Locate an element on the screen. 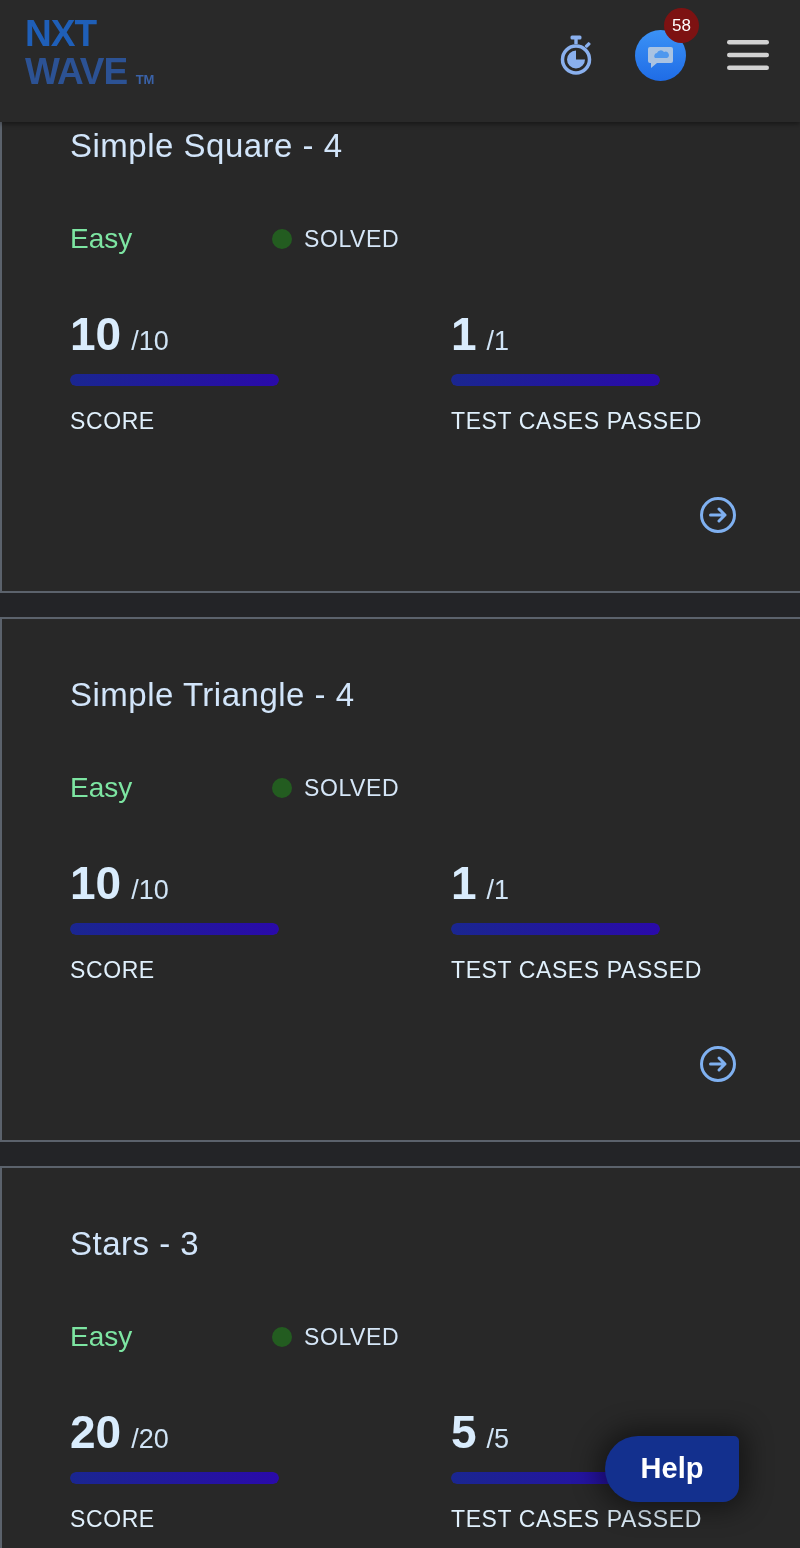 Image resolution: width=800 pixels, height=1548 pixels. problem-title: Simple Triangle - 4 is located at coordinates (213, 694).